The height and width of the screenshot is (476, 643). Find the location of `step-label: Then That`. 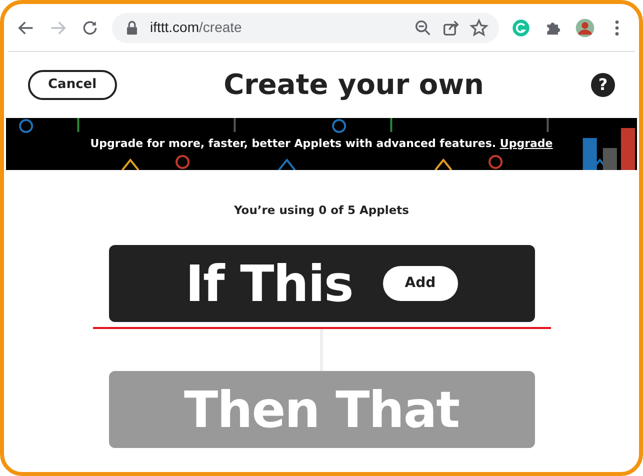

step-label: Then That is located at coordinates (321, 409).